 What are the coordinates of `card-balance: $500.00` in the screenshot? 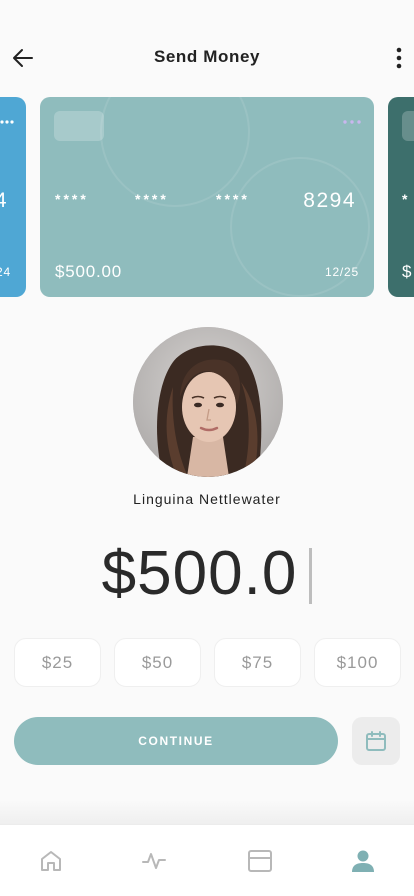 It's located at (89, 271).